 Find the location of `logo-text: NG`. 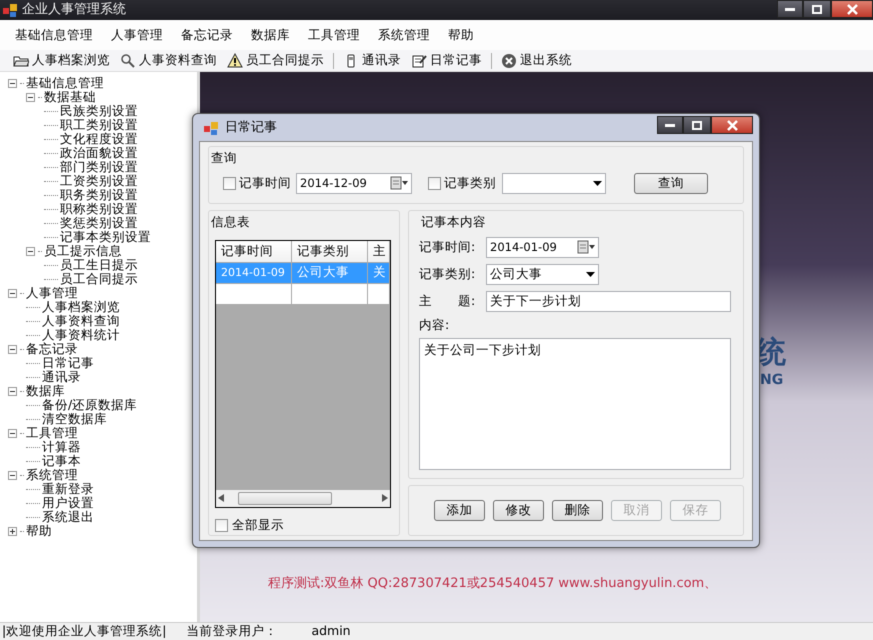

logo-text: NG is located at coordinates (772, 380).